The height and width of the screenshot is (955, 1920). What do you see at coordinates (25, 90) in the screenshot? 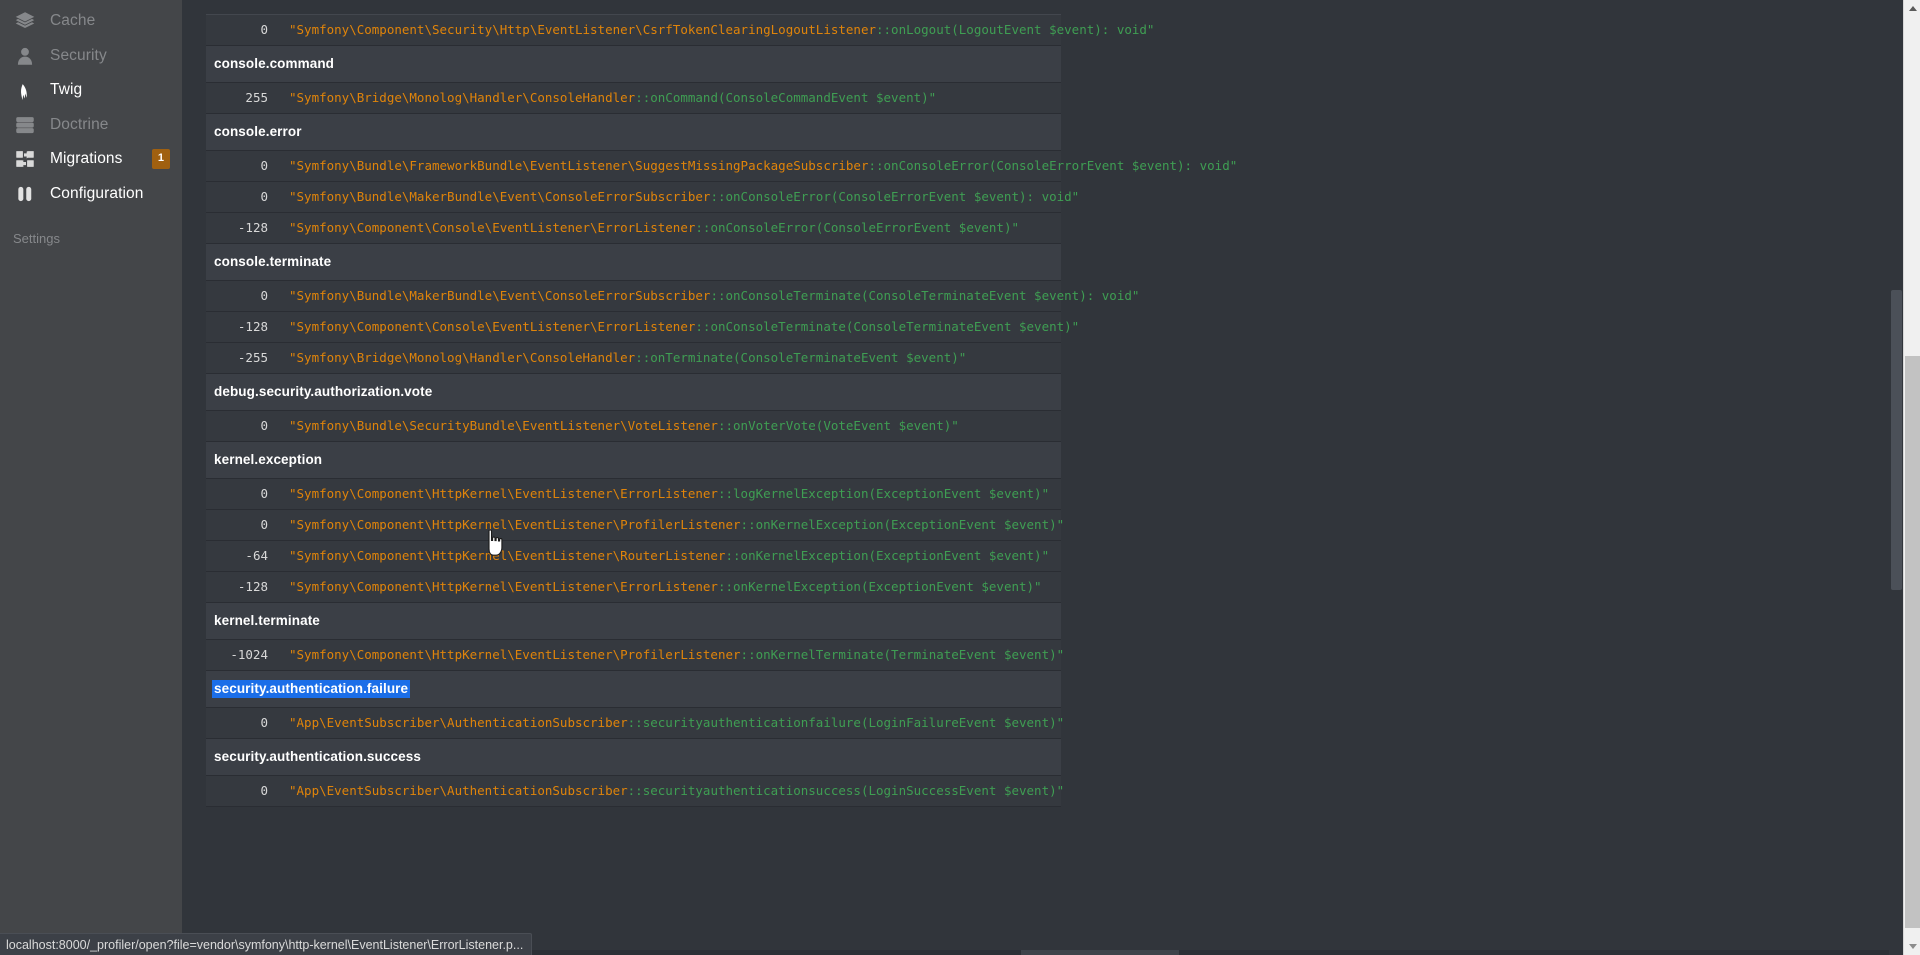
I see `twig-leaf-icon` at bounding box center [25, 90].